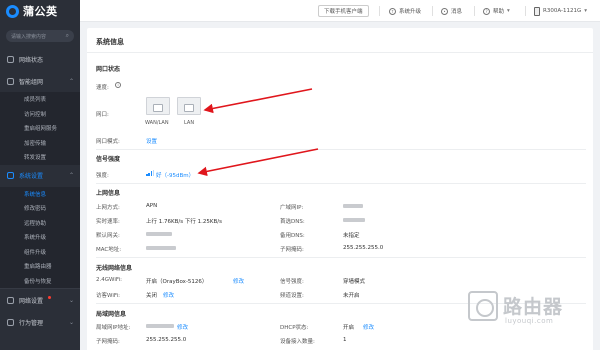  What do you see at coordinates (529, 321) in the screenshot?
I see `watermark-url: luyouqi.com` at bounding box center [529, 321].